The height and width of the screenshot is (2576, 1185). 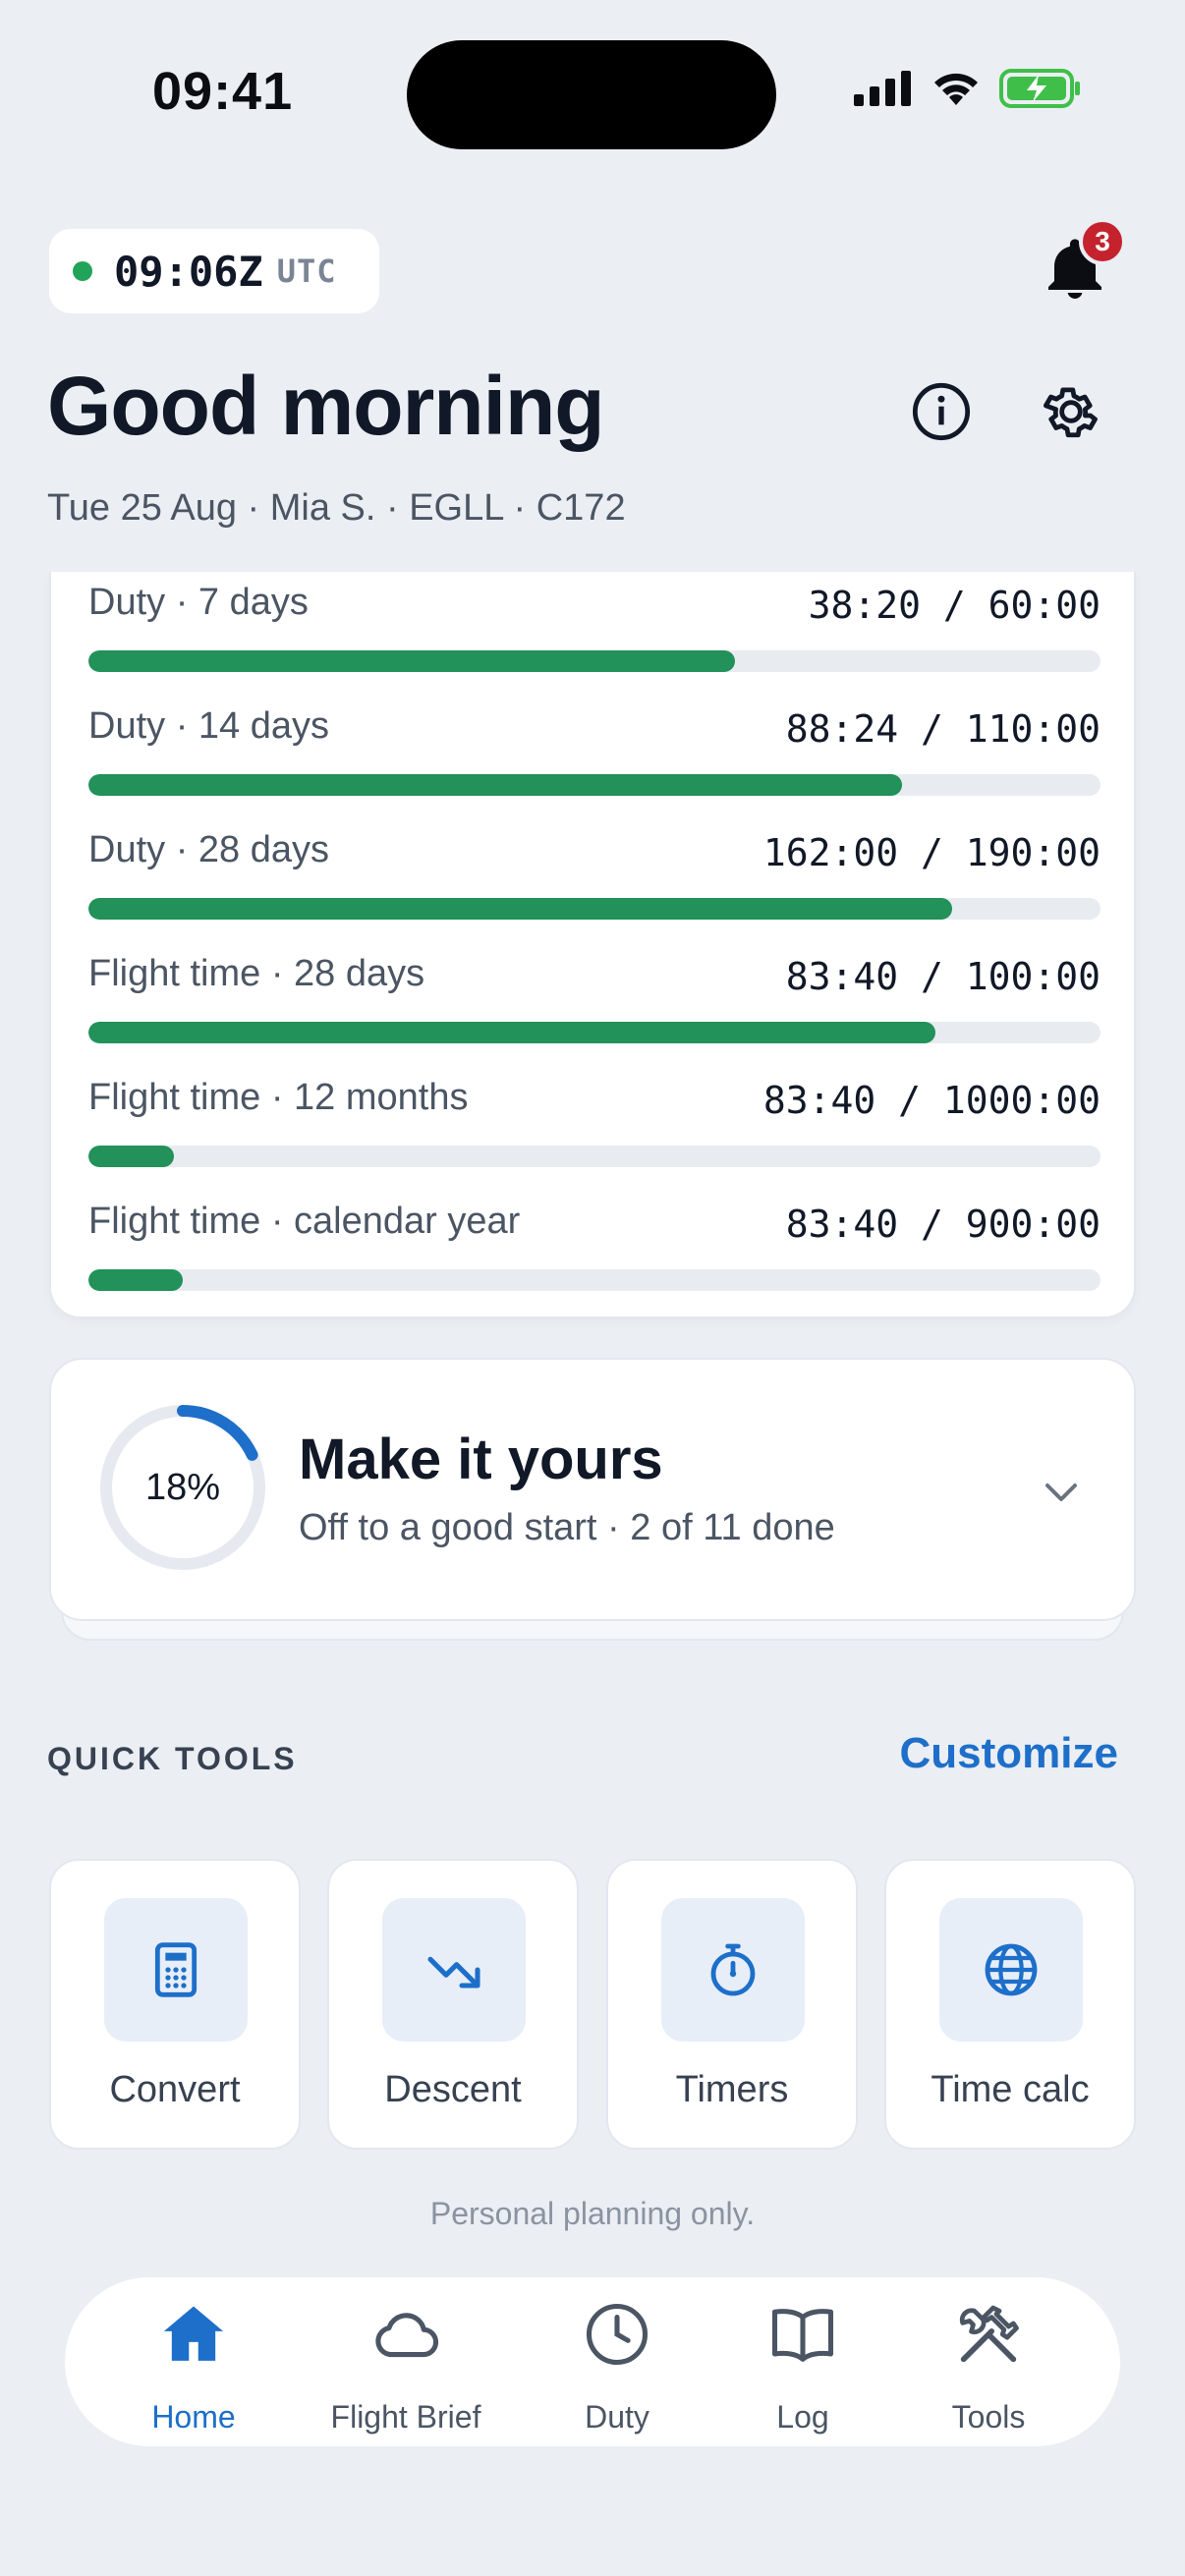 I want to click on tab-label: Flight Brief, so click(x=406, y=2417).